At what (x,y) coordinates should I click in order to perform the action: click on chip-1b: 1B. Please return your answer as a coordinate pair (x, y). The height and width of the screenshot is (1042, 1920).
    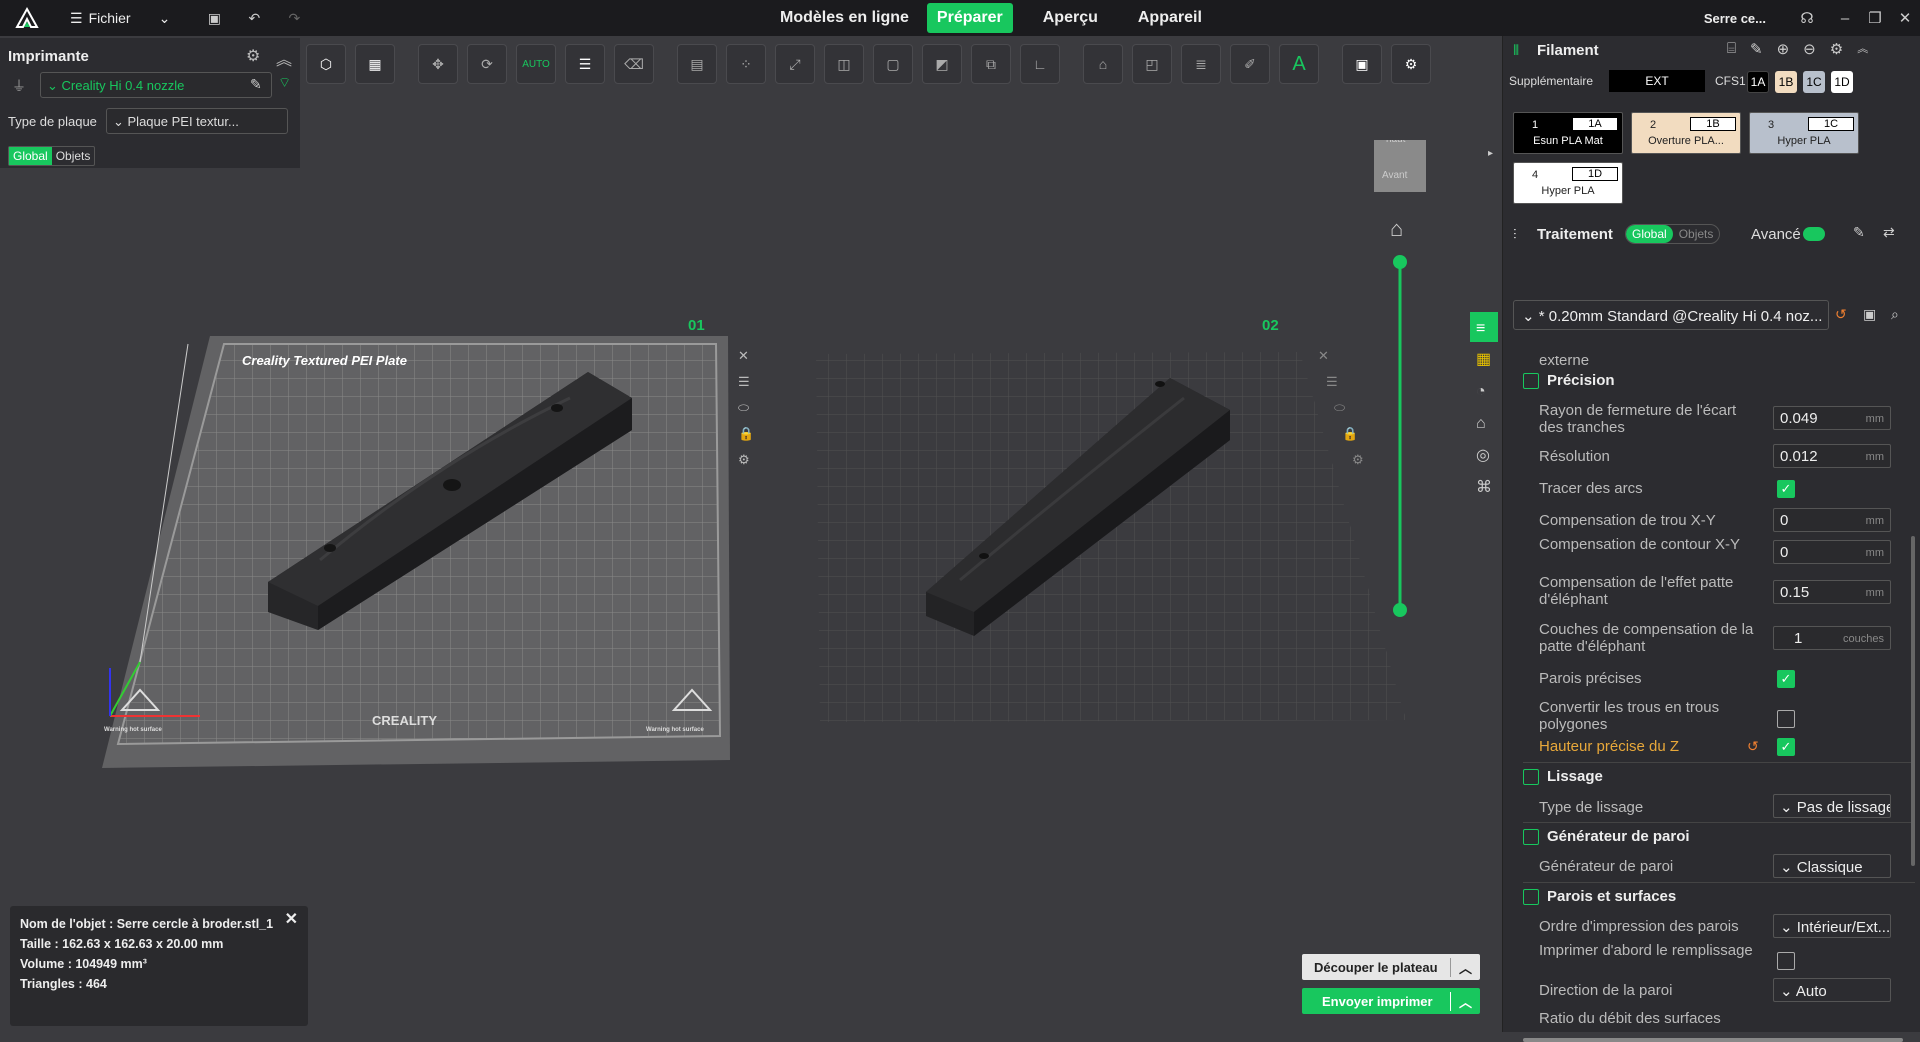
    Looking at the image, I should click on (1786, 82).